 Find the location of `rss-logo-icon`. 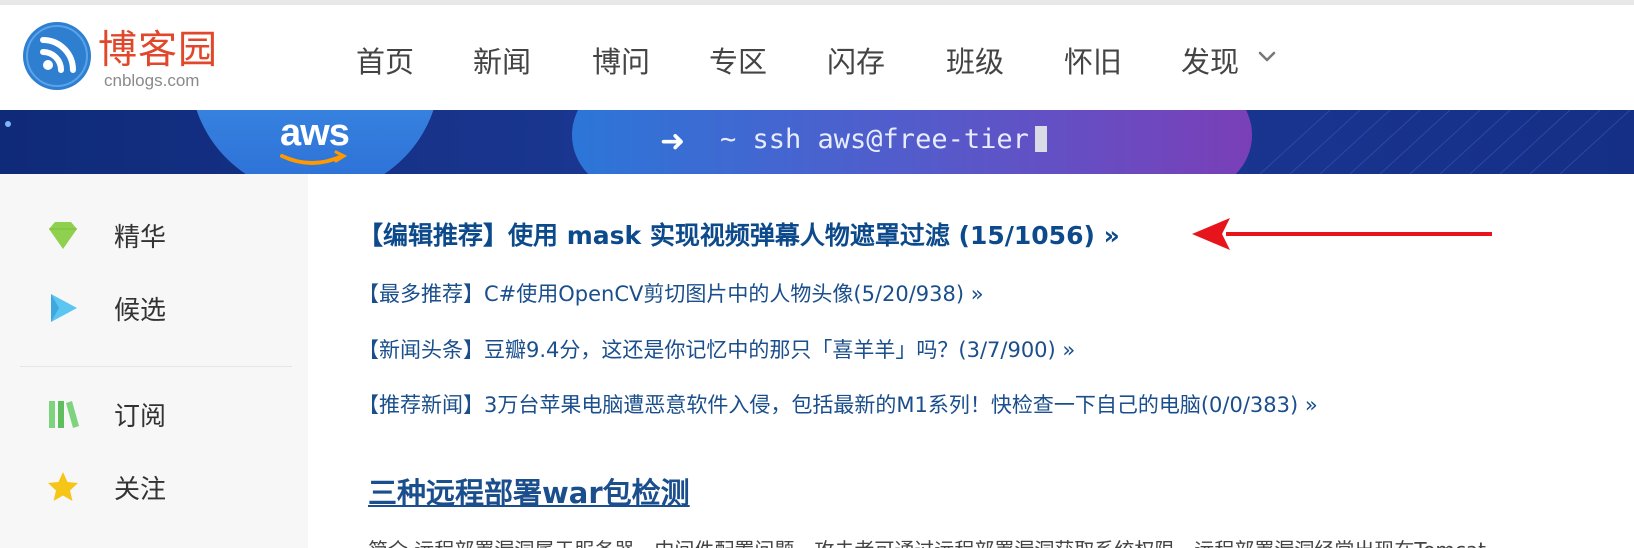

rss-logo-icon is located at coordinates (57, 56).